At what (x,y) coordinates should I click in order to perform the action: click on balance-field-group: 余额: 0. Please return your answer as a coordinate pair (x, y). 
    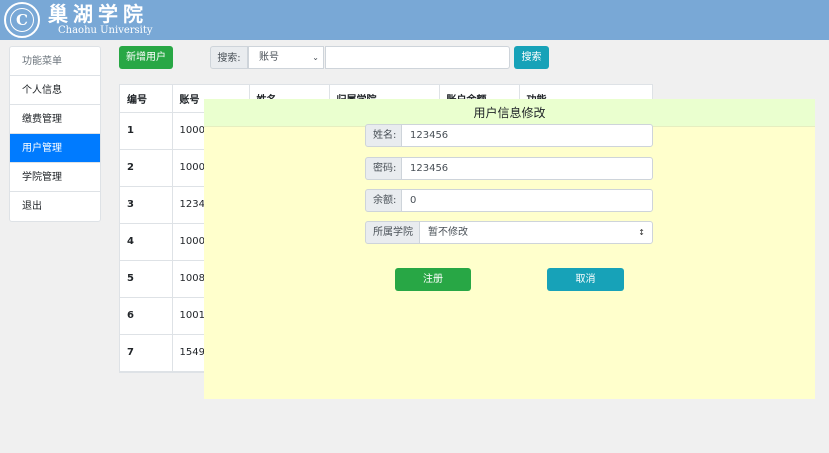
    Looking at the image, I should click on (509, 200).